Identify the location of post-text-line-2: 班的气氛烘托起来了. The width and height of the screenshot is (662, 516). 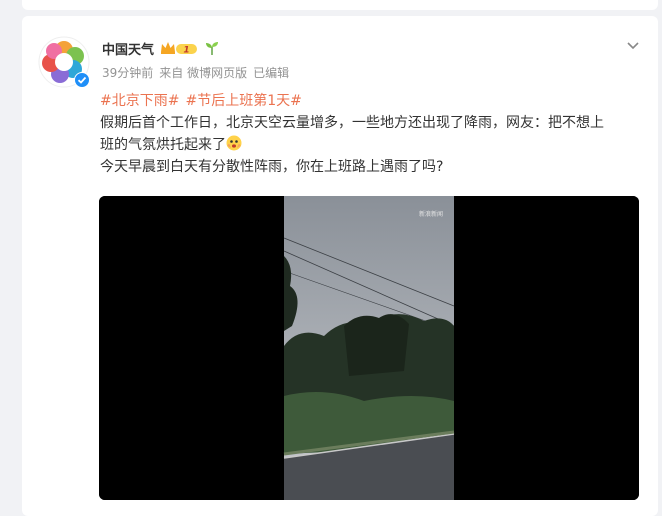
(374, 145).